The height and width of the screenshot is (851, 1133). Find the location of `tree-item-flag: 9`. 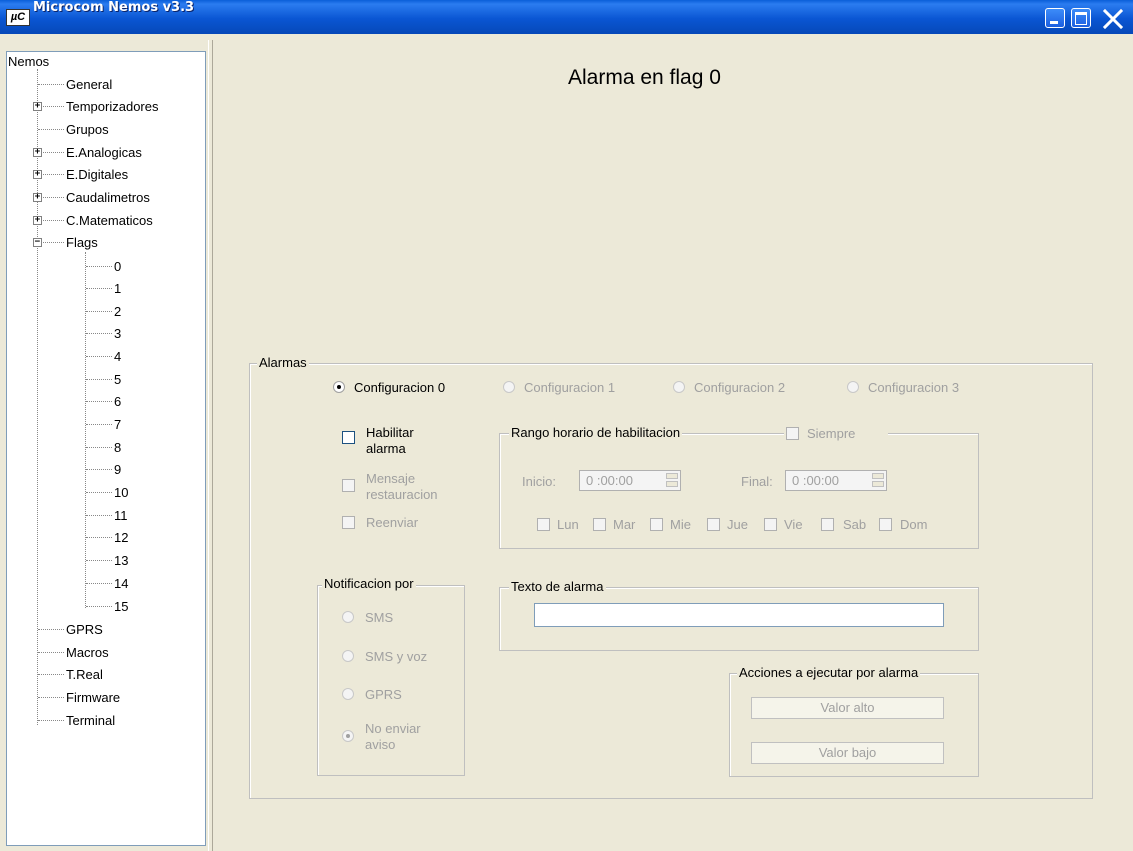

tree-item-flag: 9 is located at coordinates (117, 469).